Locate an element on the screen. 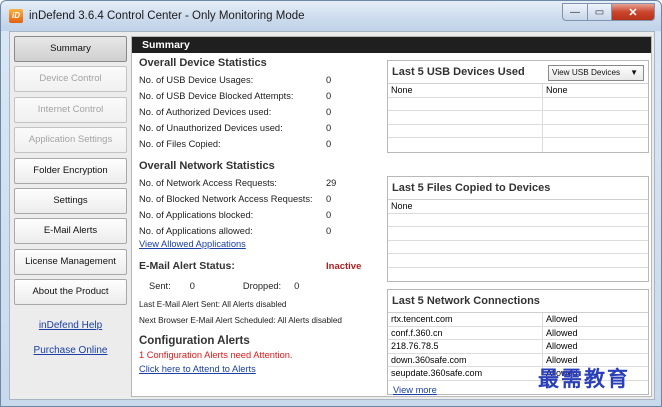 Image resolution: width=662 pixels, height=407 pixels. dropdown-selected-value: View USB Devices is located at coordinates (586, 72).